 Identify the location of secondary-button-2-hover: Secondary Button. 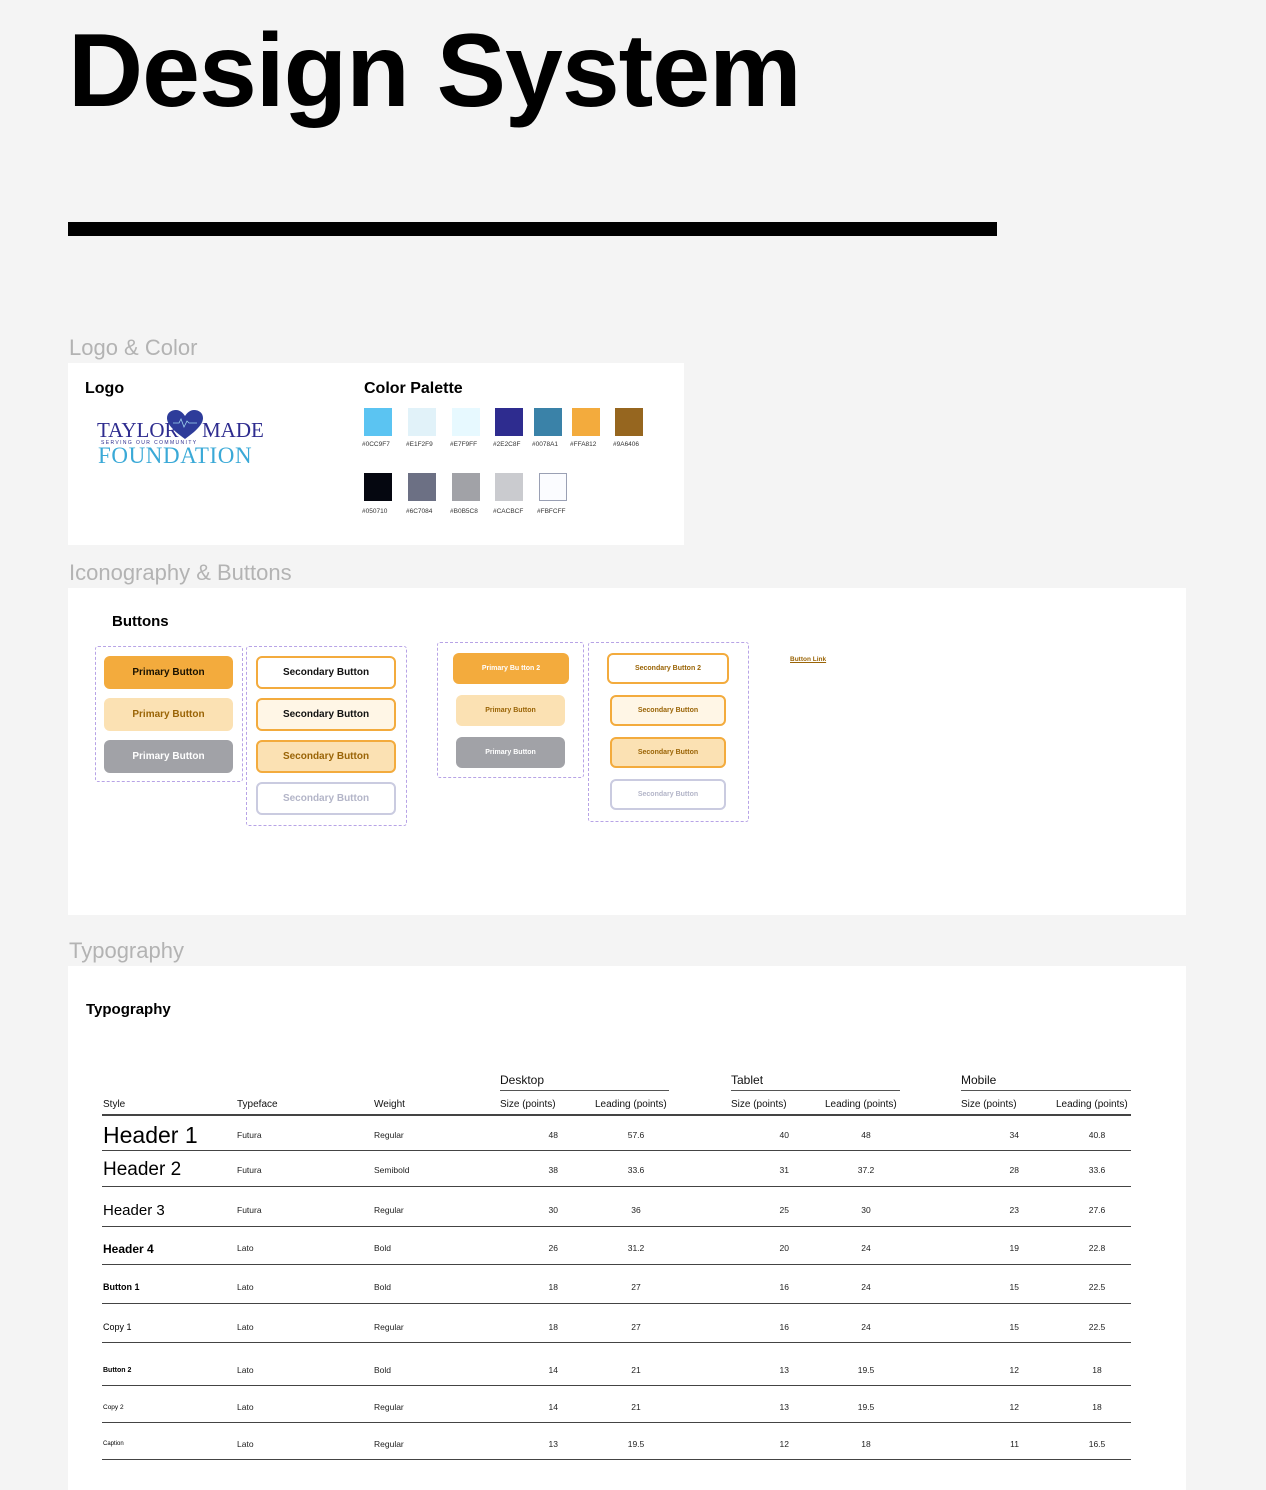
(668, 710).